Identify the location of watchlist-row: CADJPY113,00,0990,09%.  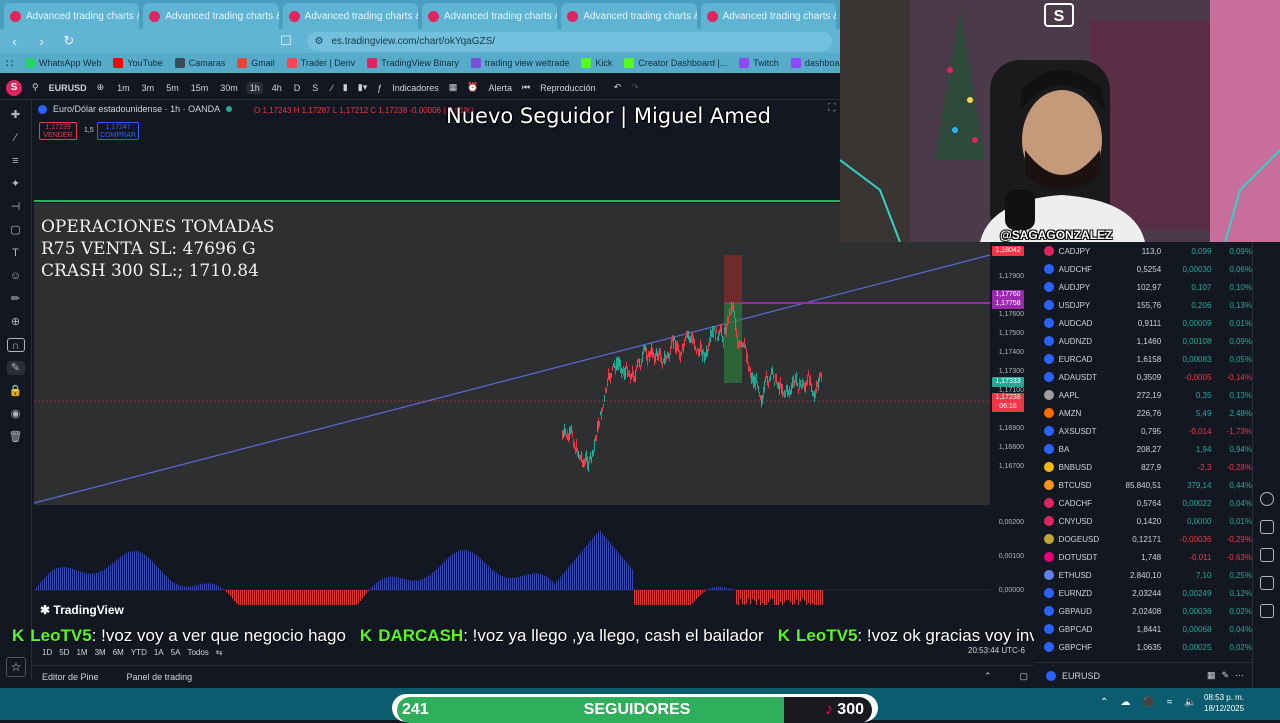
(1143, 251).